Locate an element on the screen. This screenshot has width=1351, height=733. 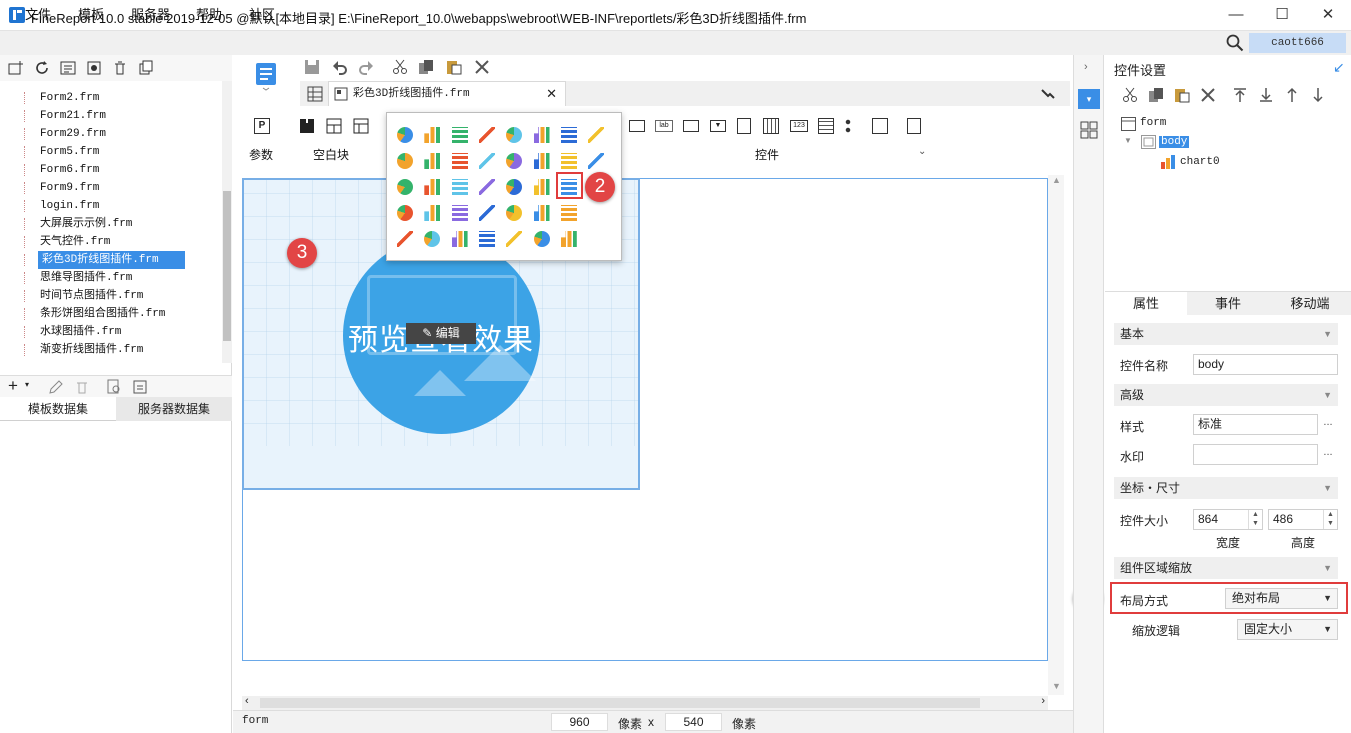
canvas-hscrollbar: ‹ › is located at coordinates (645, 702).